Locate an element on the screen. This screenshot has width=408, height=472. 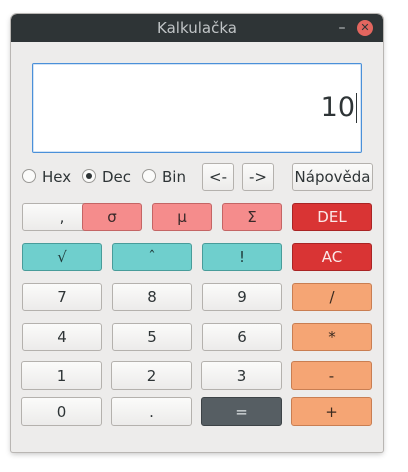
divide-button: / is located at coordinates (332, 297).